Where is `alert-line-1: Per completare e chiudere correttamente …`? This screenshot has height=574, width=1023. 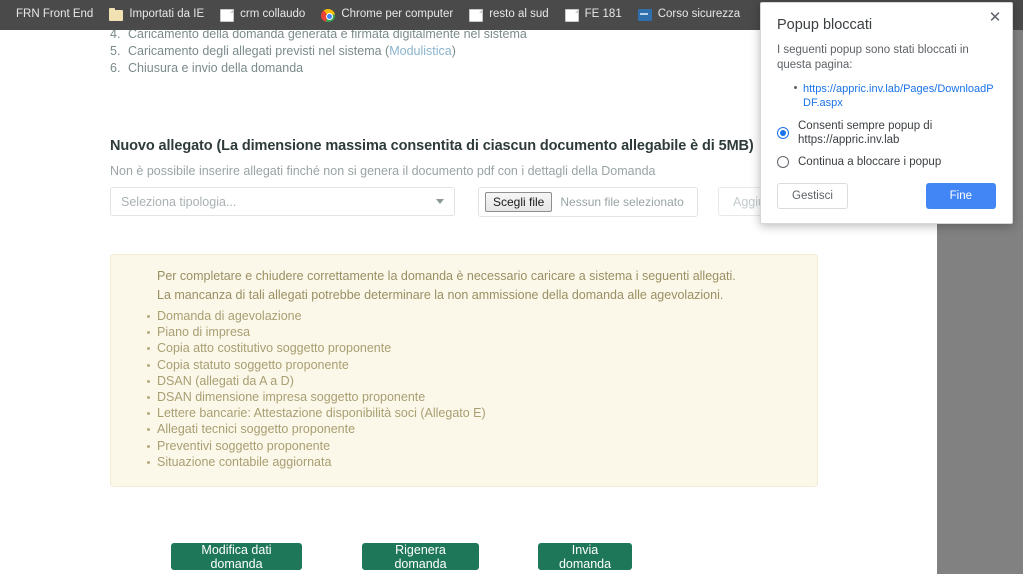
alert-line-1: Per completare e chiudere correttamente … is located at coordinates (446, 276).